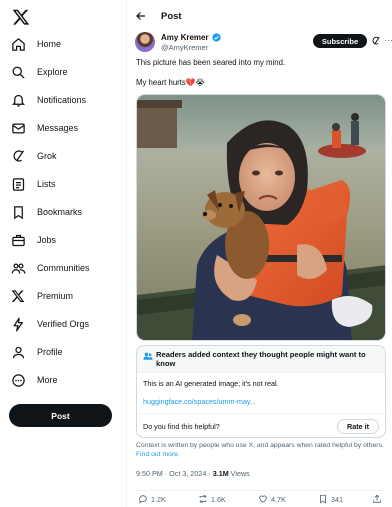  What do you see at coordinates (18, 240) in the screenshot?
I see `briefcase-icon` at bounding box center [18, 240].